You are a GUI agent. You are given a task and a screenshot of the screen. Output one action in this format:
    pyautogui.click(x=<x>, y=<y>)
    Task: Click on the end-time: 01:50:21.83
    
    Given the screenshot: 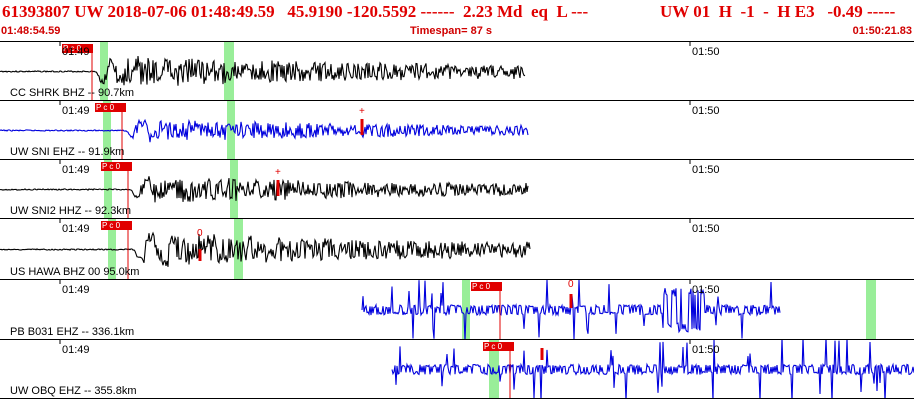 What is the action you would take?
    pyautogui.click(x=882, y=31)
    